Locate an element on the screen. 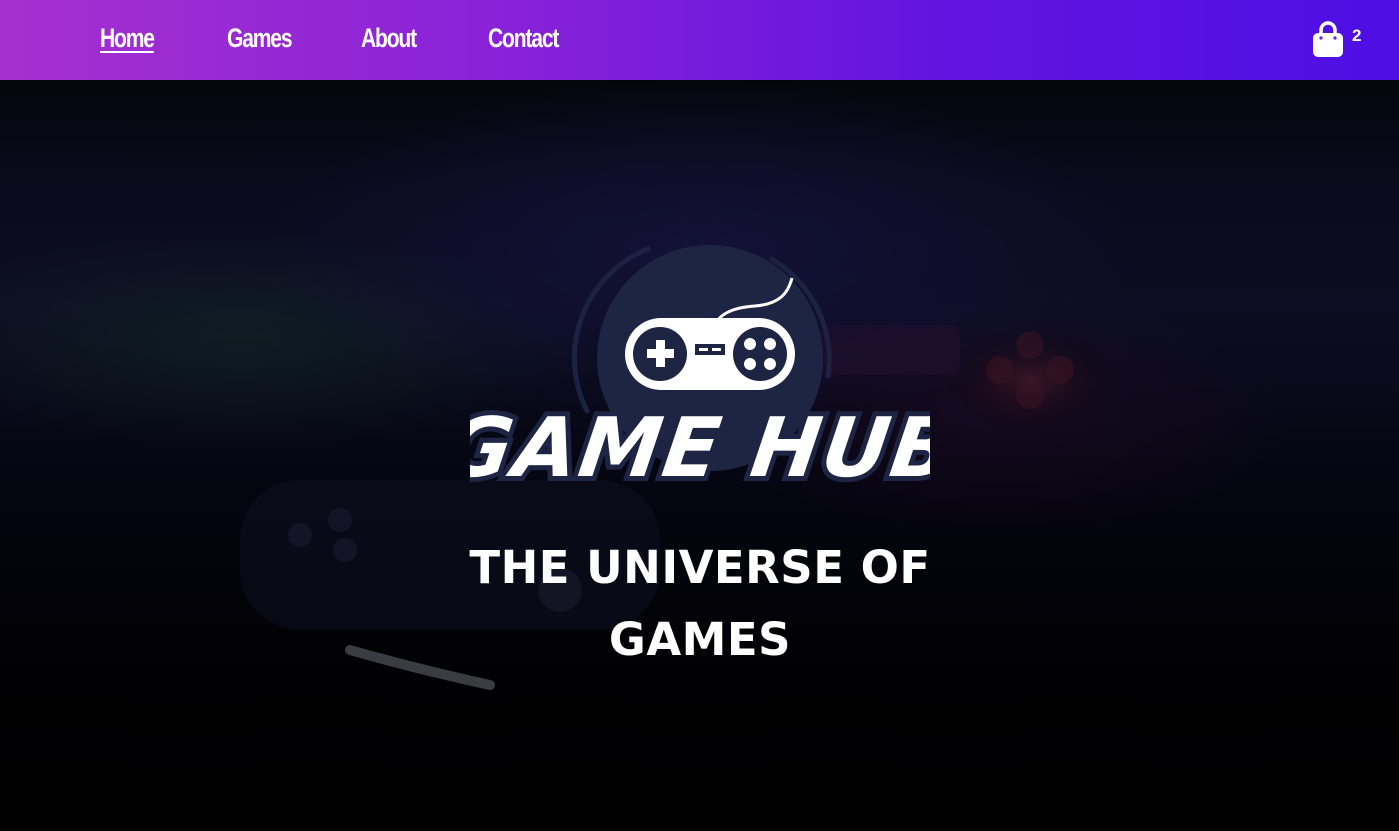 The height and width of the screenshot is (831, 1399). hero-tagline: THE UNIVERSE OF GAMES is located at coordinates (700, 603).